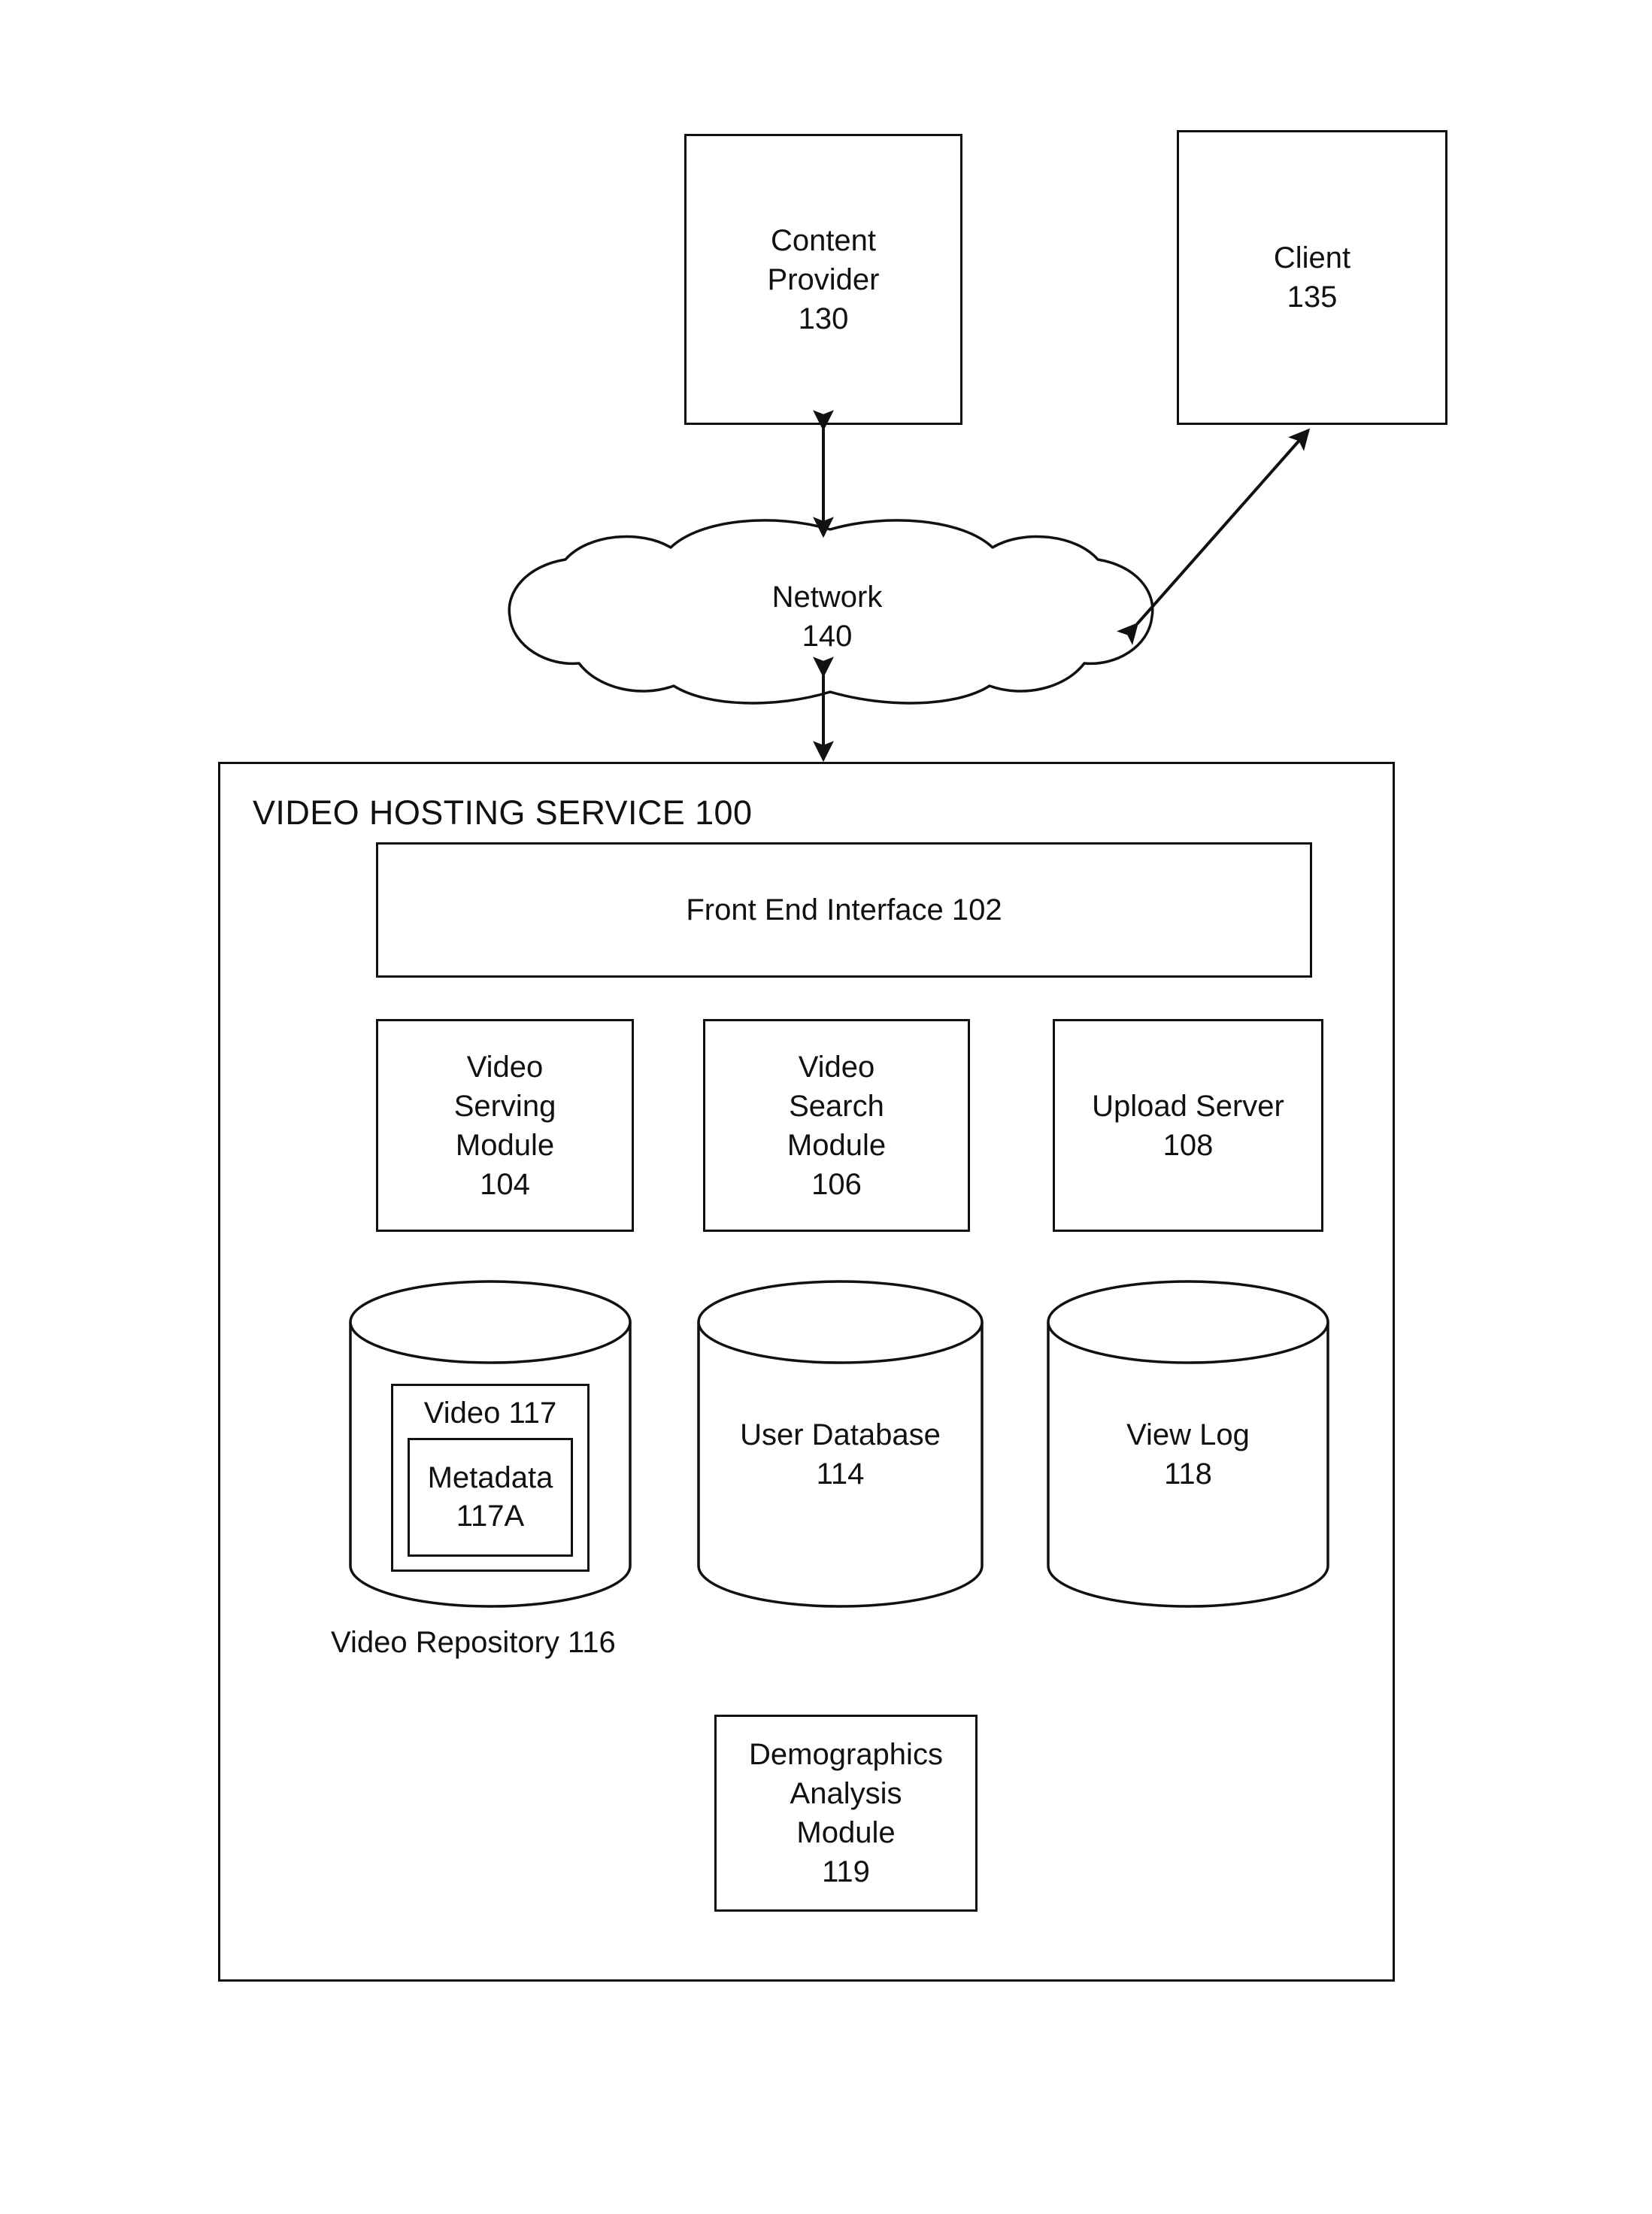 This screenshot has height=2214, width=1652. I want to click on demographics-line-1: Demographics, so click(846, 1754).